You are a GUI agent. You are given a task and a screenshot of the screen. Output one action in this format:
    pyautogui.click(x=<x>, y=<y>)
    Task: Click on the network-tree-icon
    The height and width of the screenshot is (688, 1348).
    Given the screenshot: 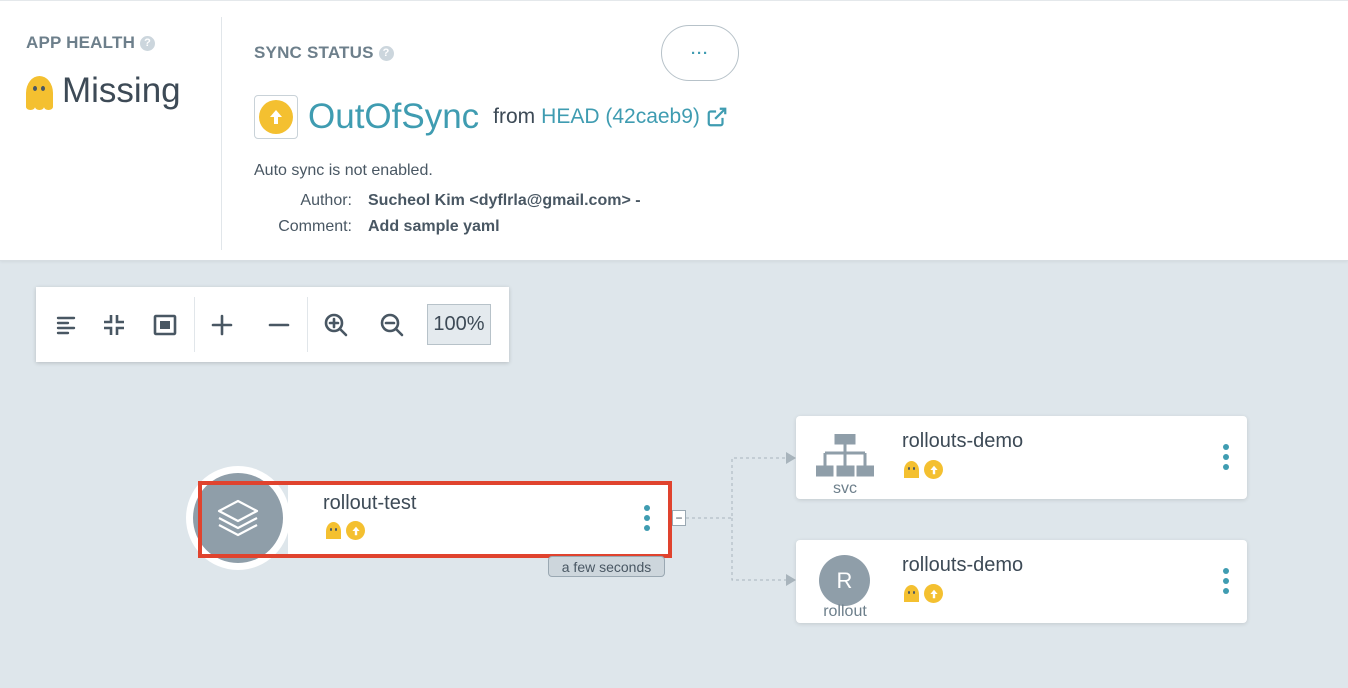 What is the action you would take?
    pyautogui.click(x=845, y=455)
    